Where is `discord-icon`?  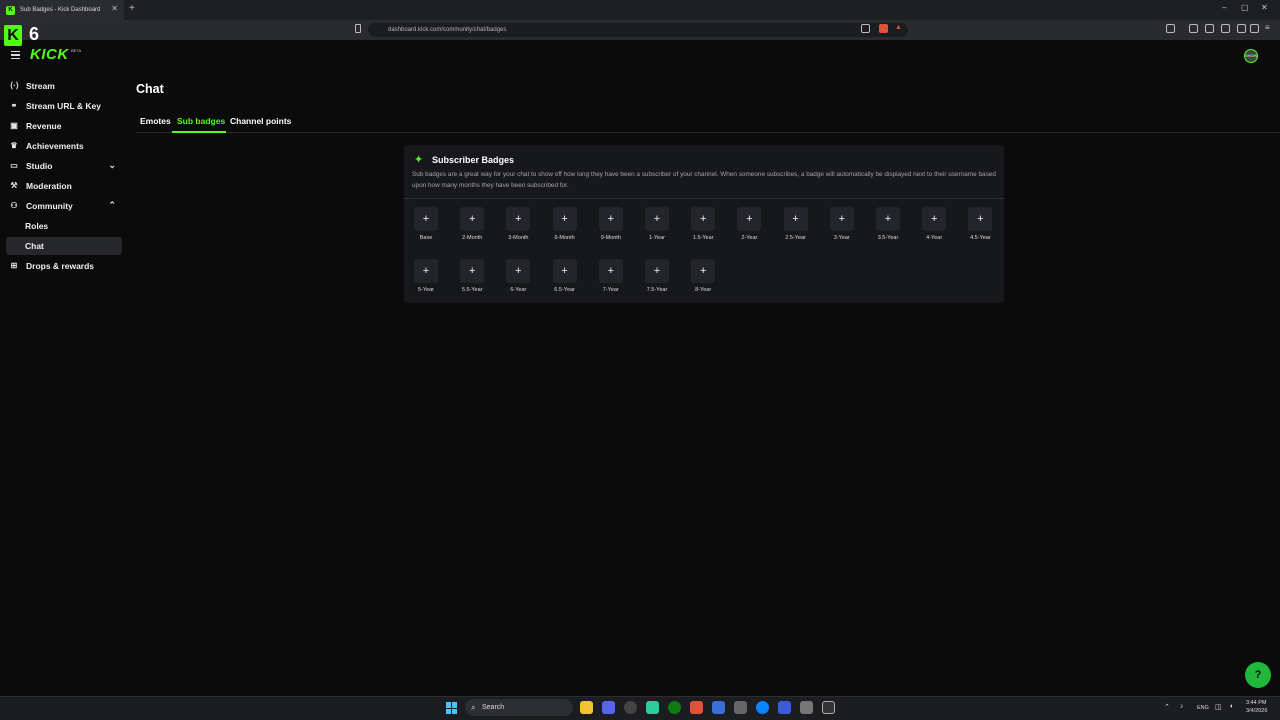 discord-icon is located at coordinates (608, 707).